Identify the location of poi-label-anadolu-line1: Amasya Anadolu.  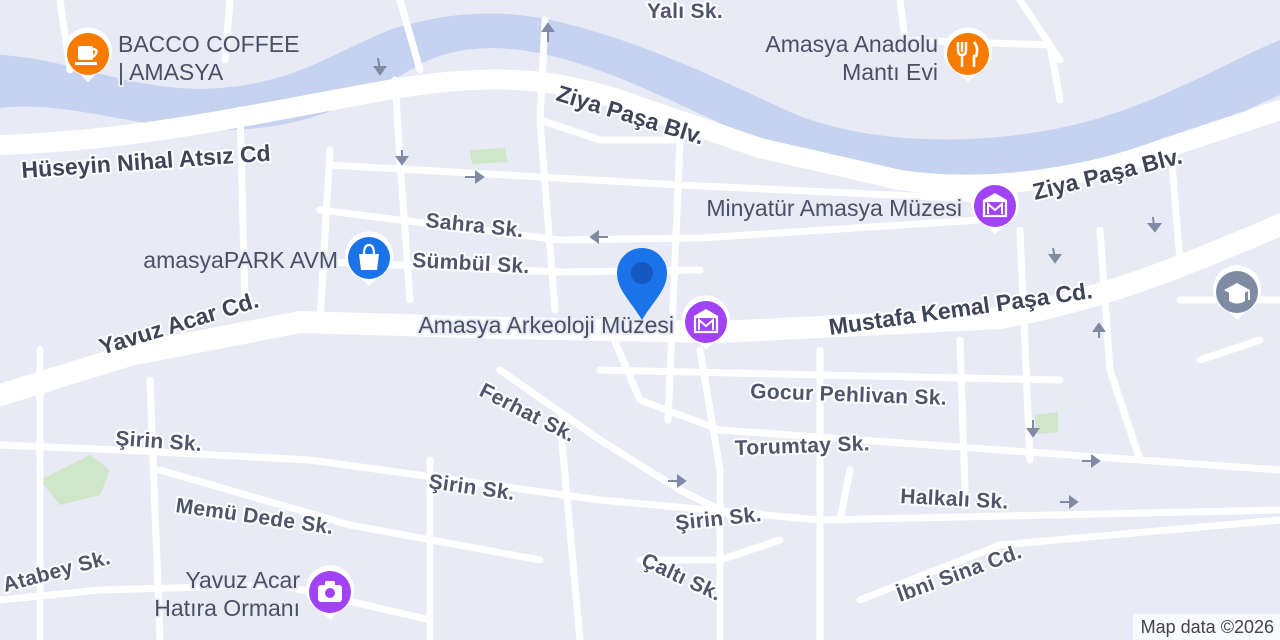
(851, 44).